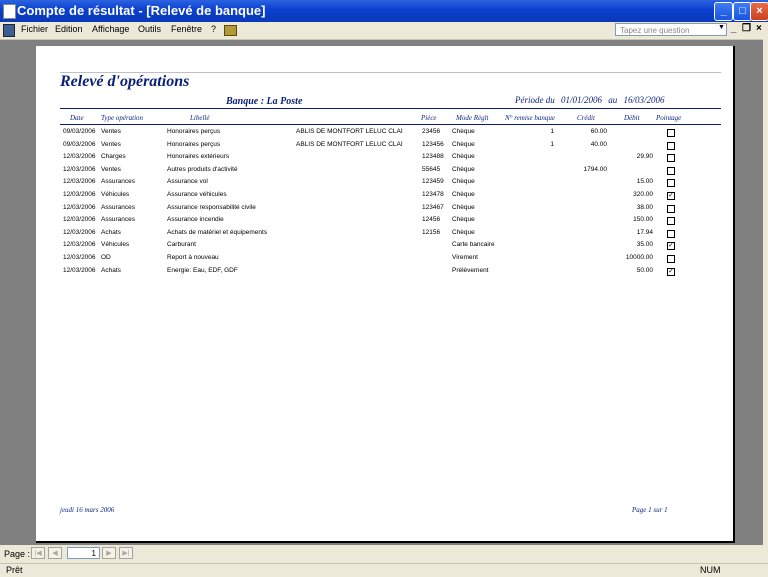  I want to click on cell-libelle: Honoraires extérieurs, so click(198, 157).